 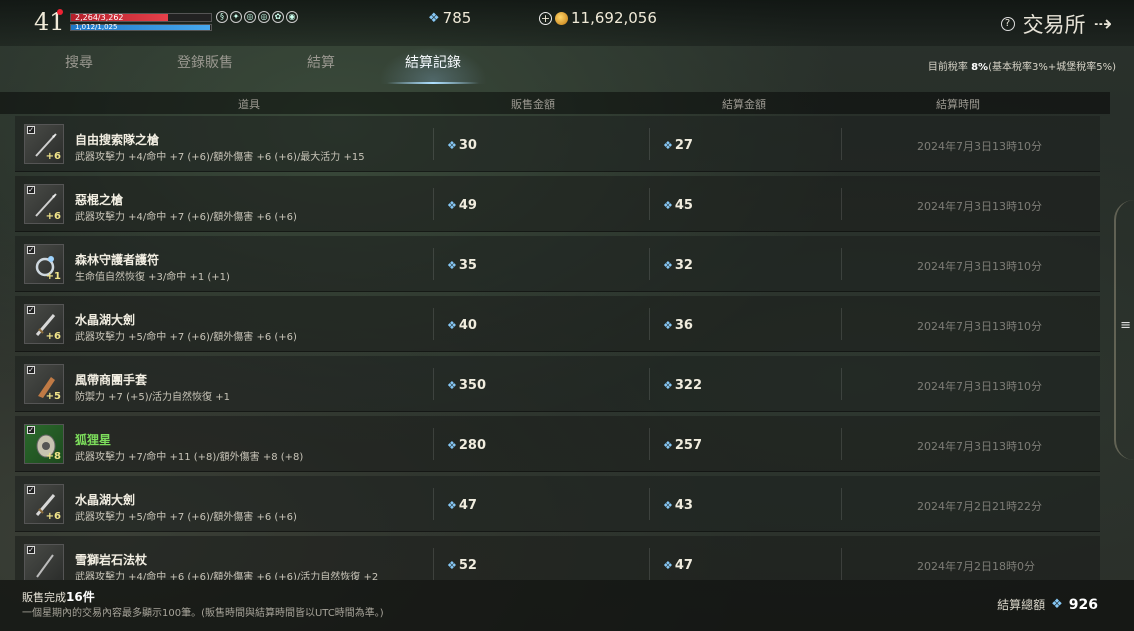 I want to click on item-name: 風帶商團手套, so click(x=111, y=380).